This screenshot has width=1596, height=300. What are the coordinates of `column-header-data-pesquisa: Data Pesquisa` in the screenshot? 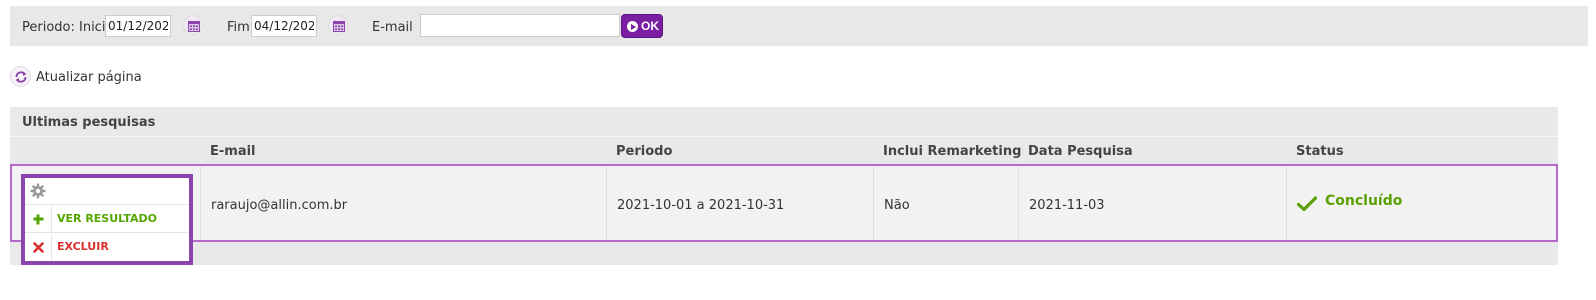 It's located at (1080, 151).